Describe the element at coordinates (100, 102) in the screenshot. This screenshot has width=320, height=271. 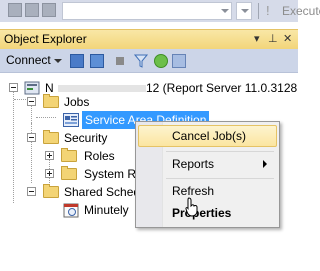
I see `tree-node-jobs: Jobs` at that location.